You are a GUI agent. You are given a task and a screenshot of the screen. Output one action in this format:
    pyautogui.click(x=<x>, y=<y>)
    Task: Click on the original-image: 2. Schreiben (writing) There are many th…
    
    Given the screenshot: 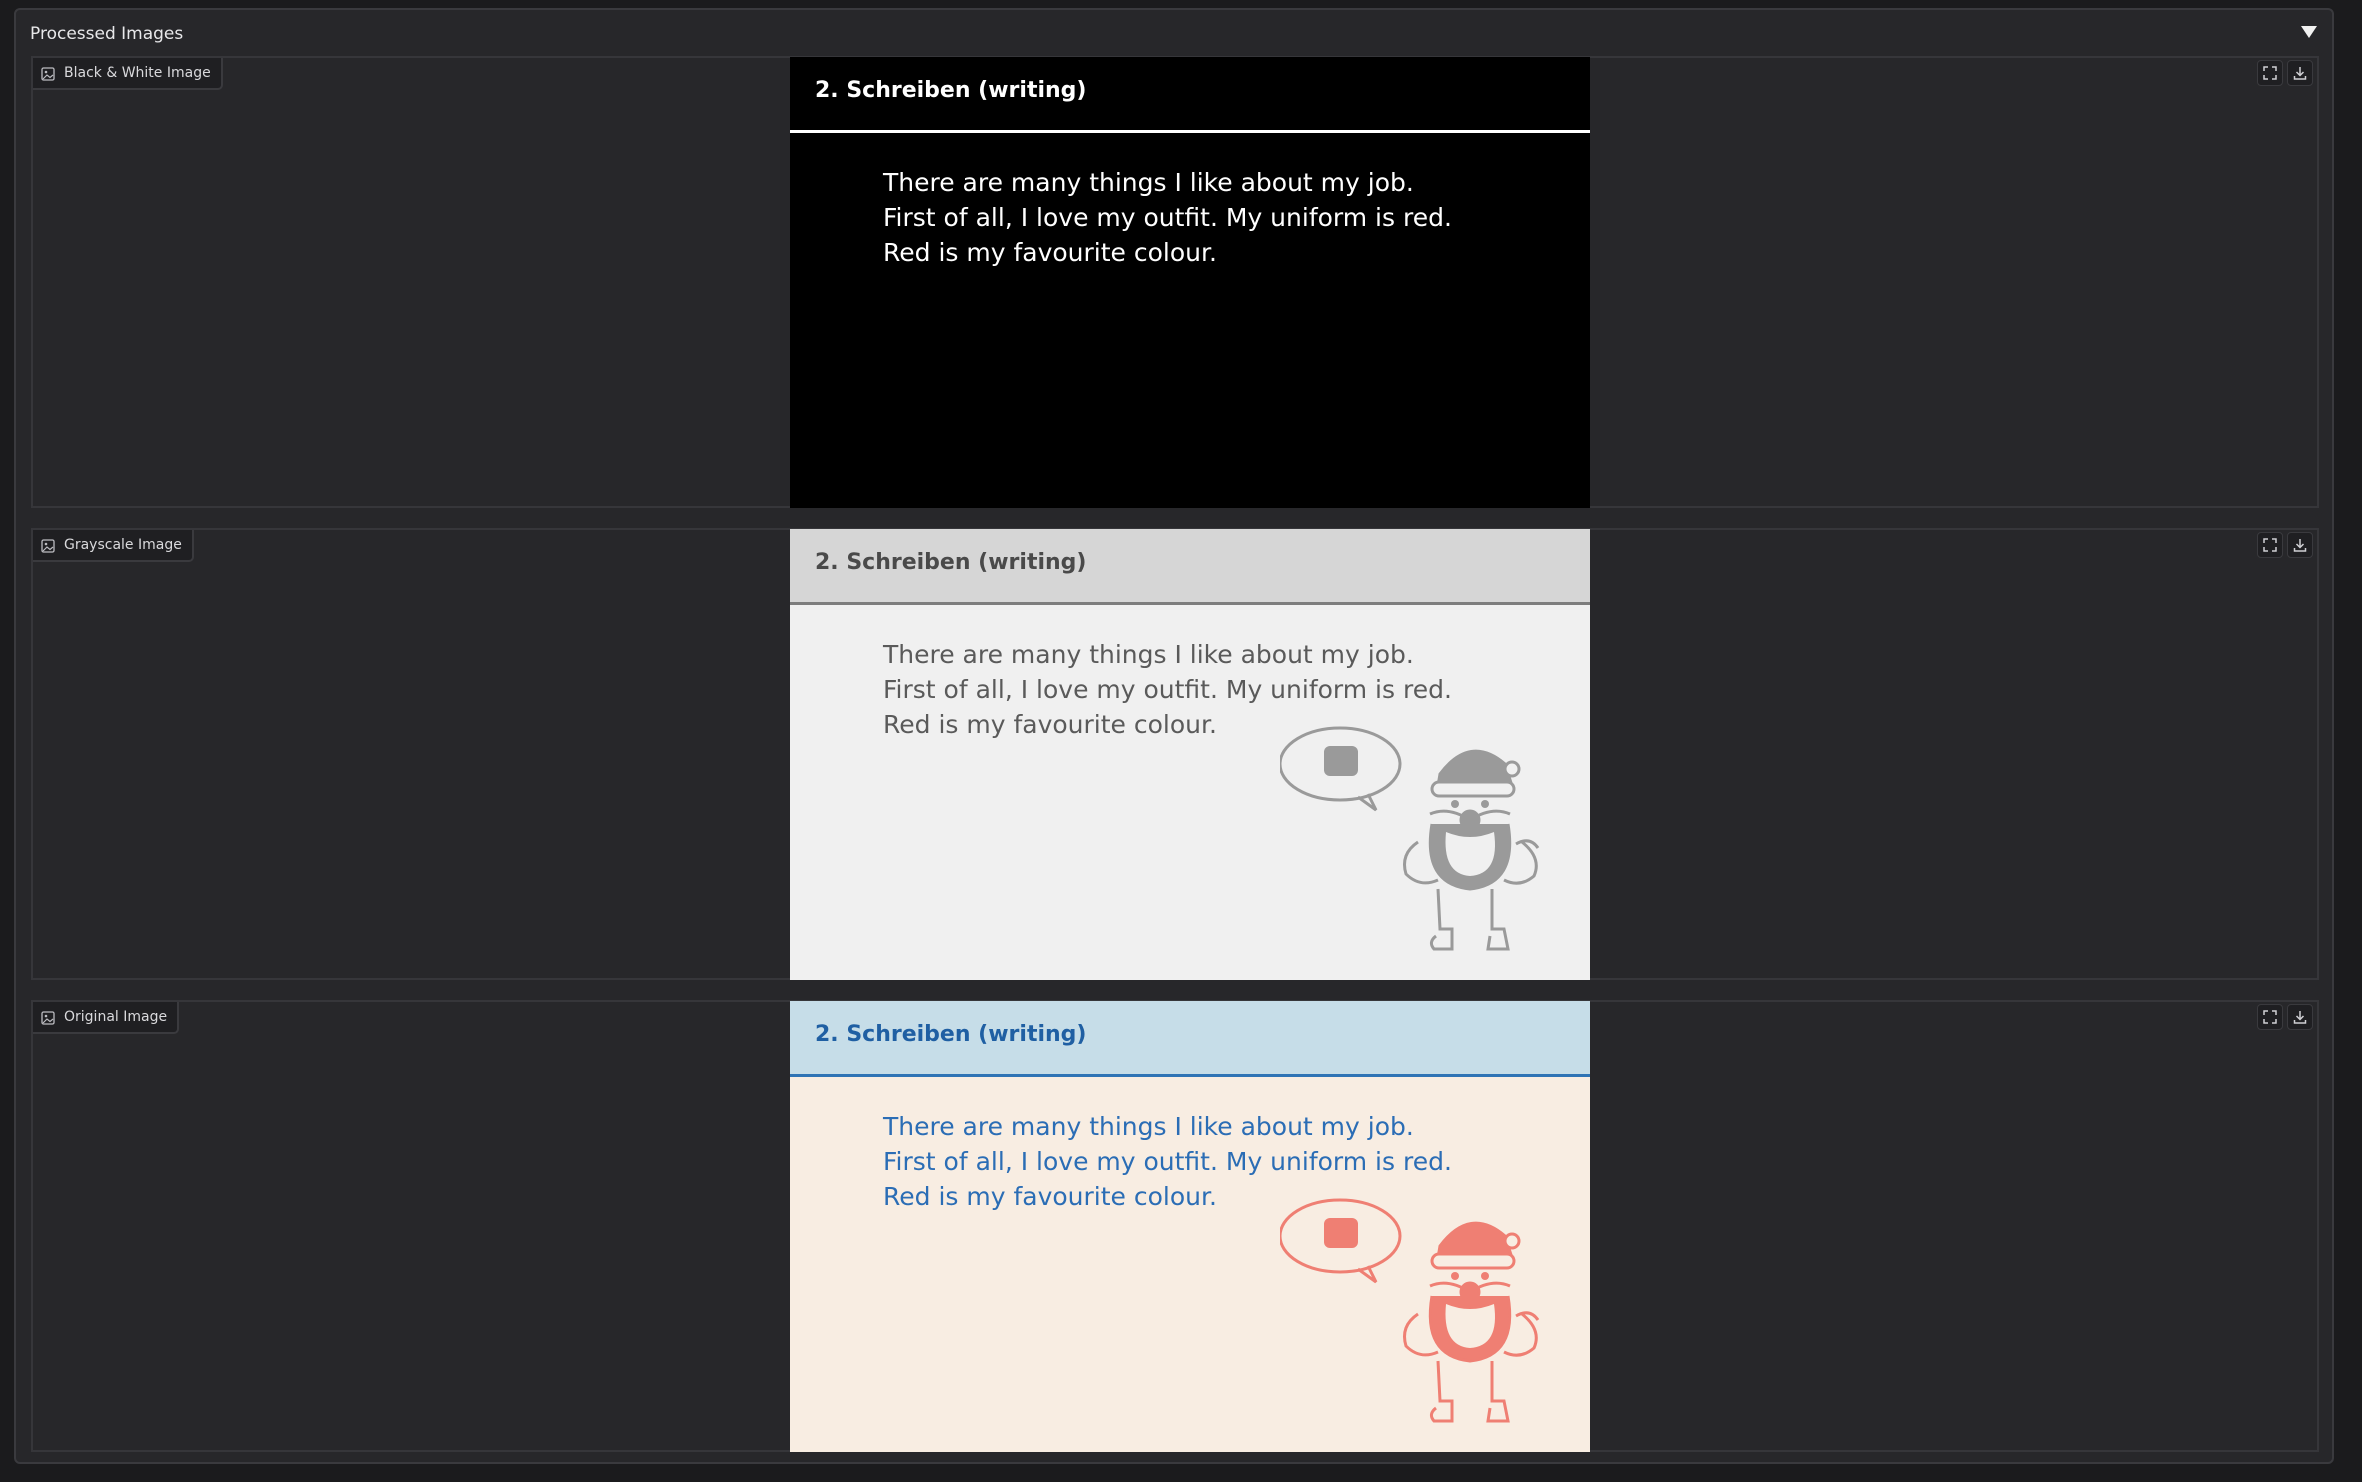 What is the action you would take?
    pyautogui.click(x=1190, y=1226)
    